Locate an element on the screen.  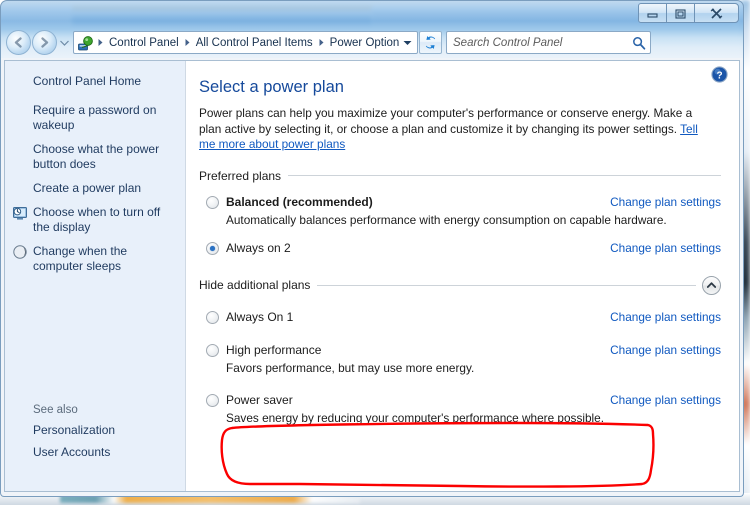
window-controls is located at coordinates (688, 13).